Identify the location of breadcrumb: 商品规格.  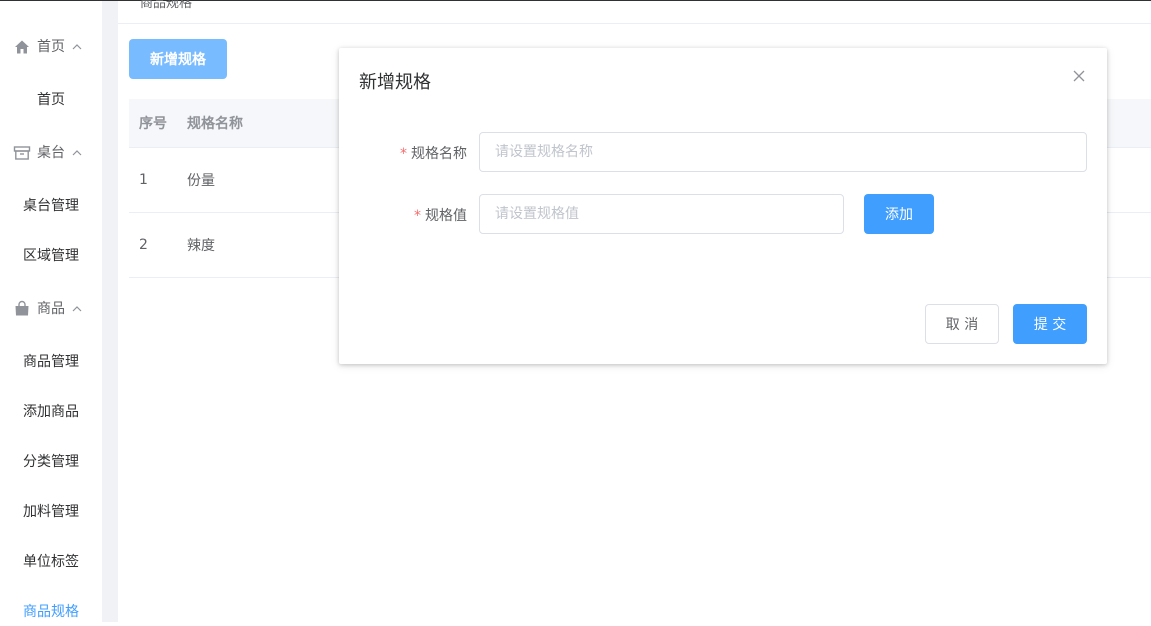
(634, 12).